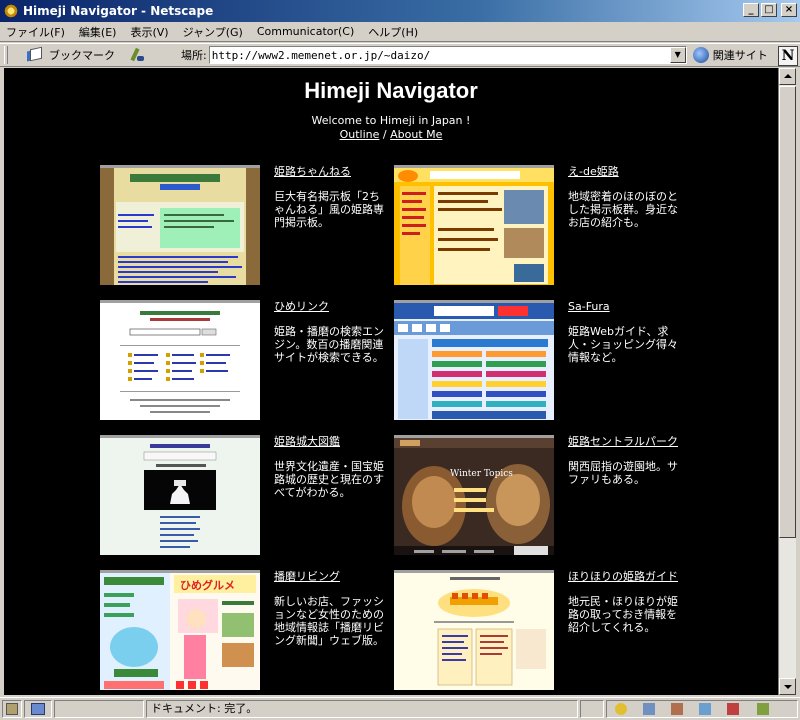  I want to click on mail-icon, so click(649, 709).